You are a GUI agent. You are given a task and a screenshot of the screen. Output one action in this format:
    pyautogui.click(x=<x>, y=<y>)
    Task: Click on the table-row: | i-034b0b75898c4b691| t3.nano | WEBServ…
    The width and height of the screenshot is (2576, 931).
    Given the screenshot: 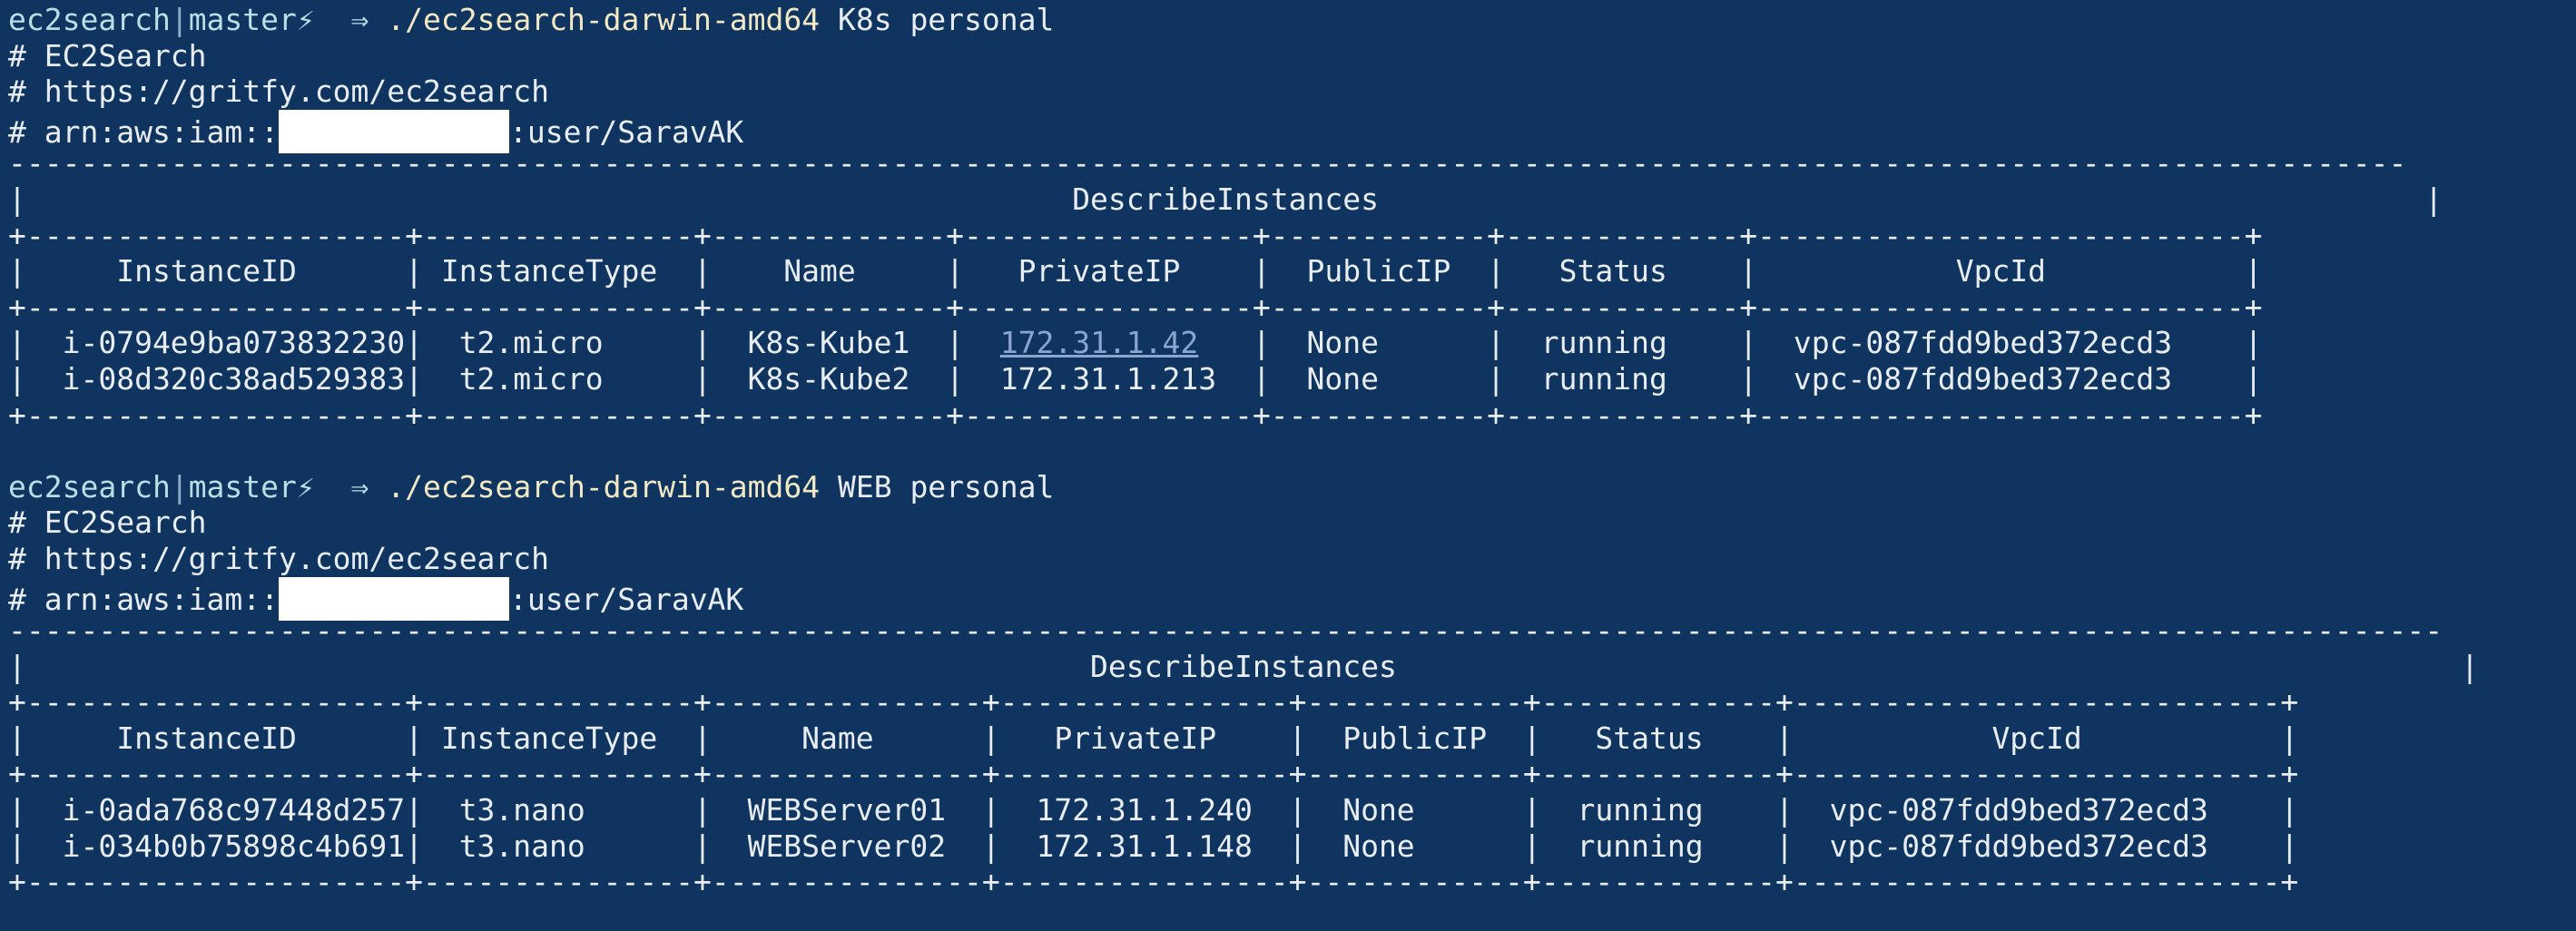 What is the action you would take?
    pyautogui.click(x=1292, y=846)
    